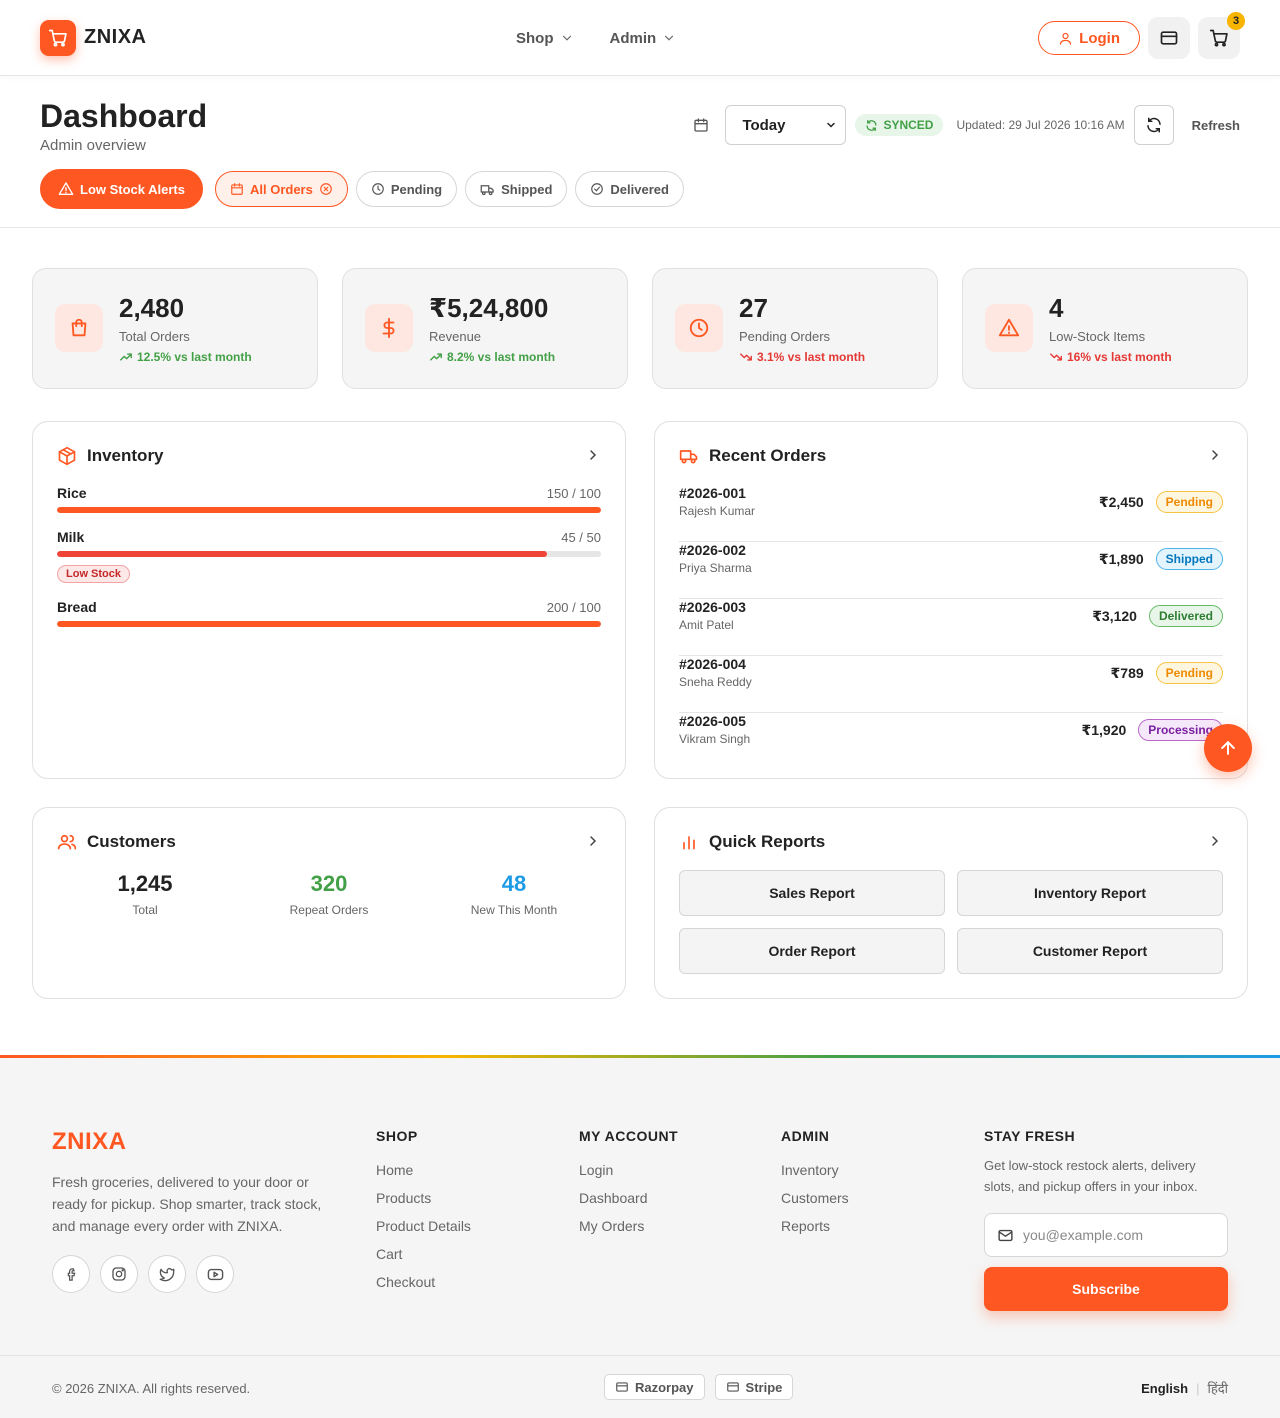 The width and height of the screenshot is (1280, 1418). I want to click on inventory-item-qty: 150 / 100, so click(573, 493).